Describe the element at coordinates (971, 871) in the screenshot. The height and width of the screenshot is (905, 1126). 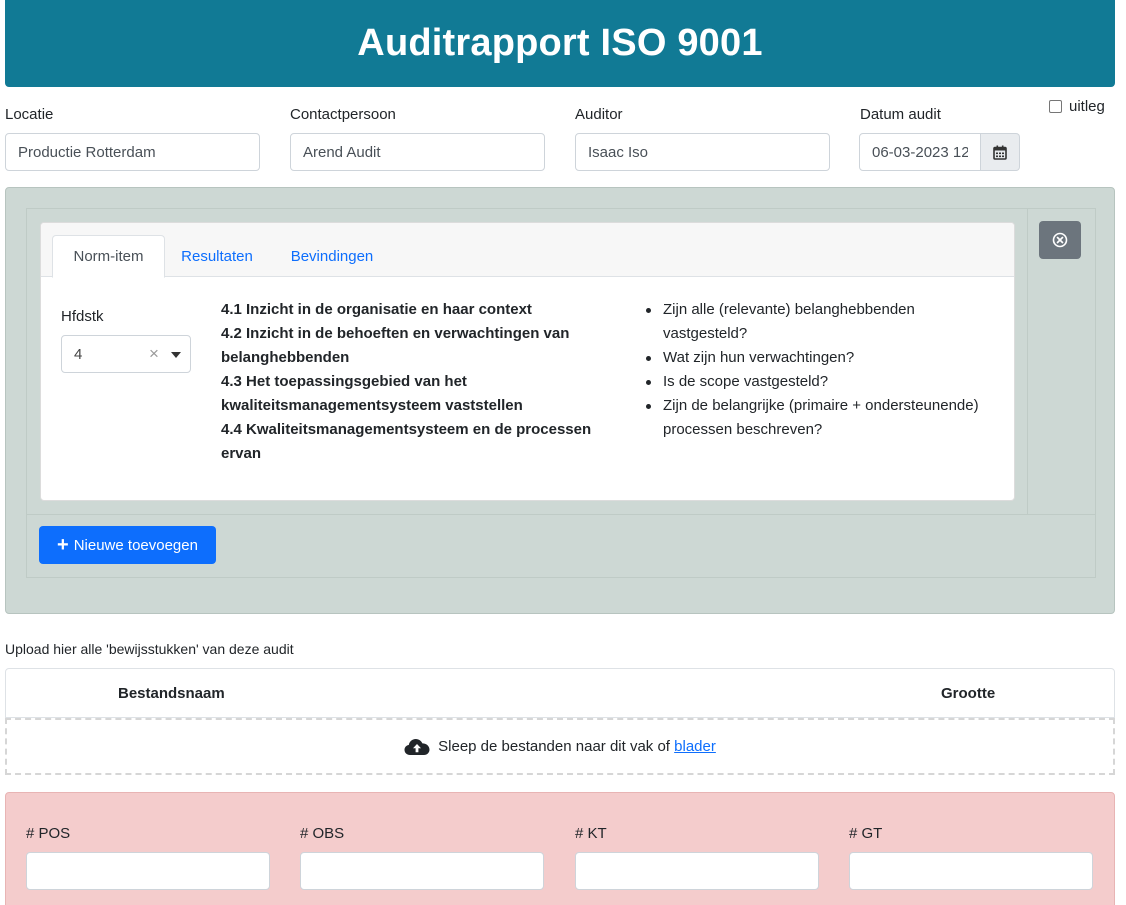
I see `gt-input` at that location.